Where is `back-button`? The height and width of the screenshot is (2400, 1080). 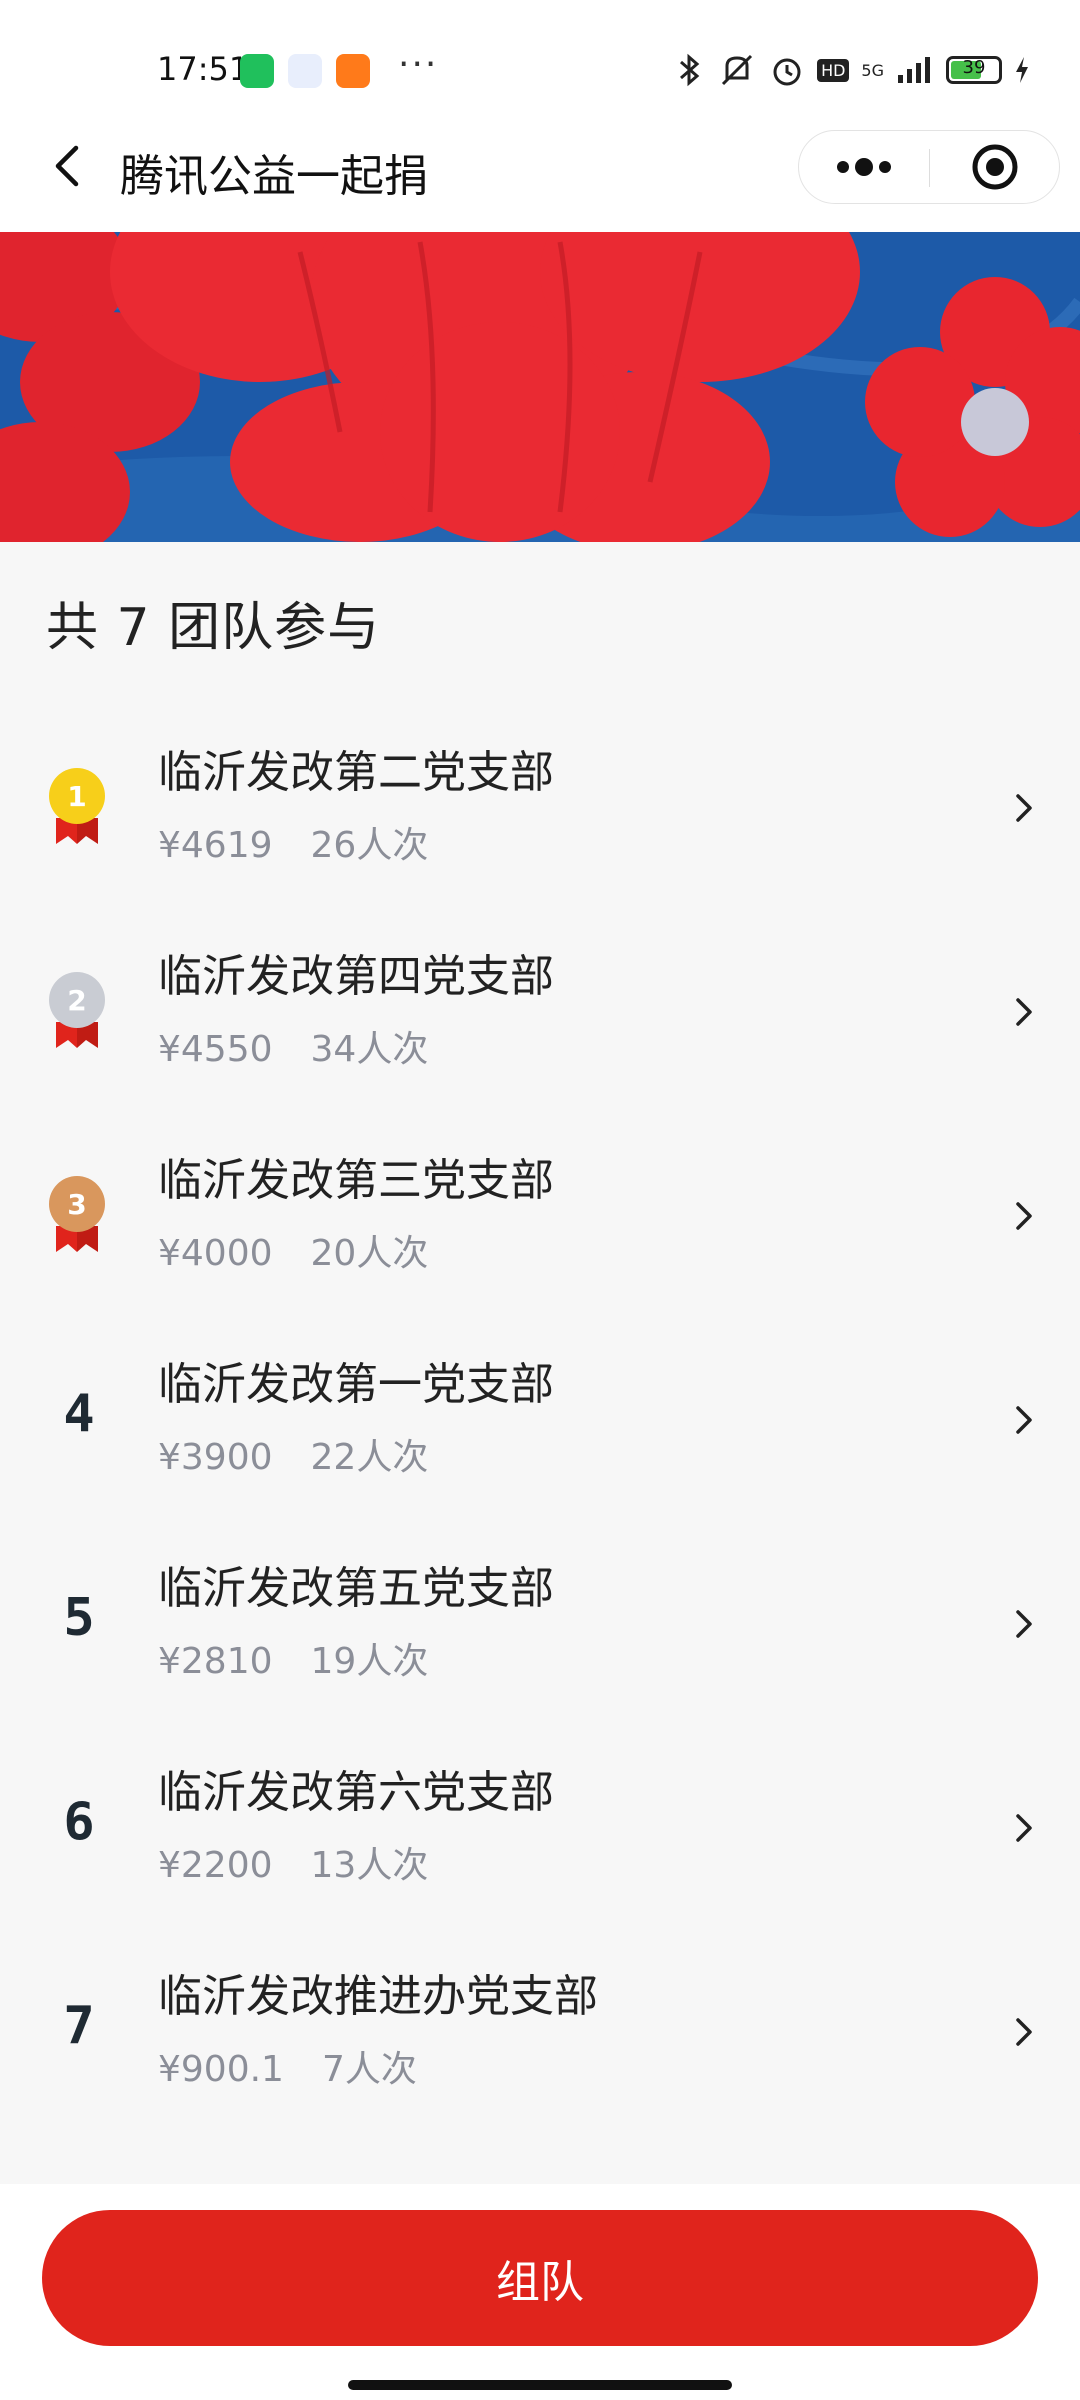 back-button is located at coordinates (70, 166).